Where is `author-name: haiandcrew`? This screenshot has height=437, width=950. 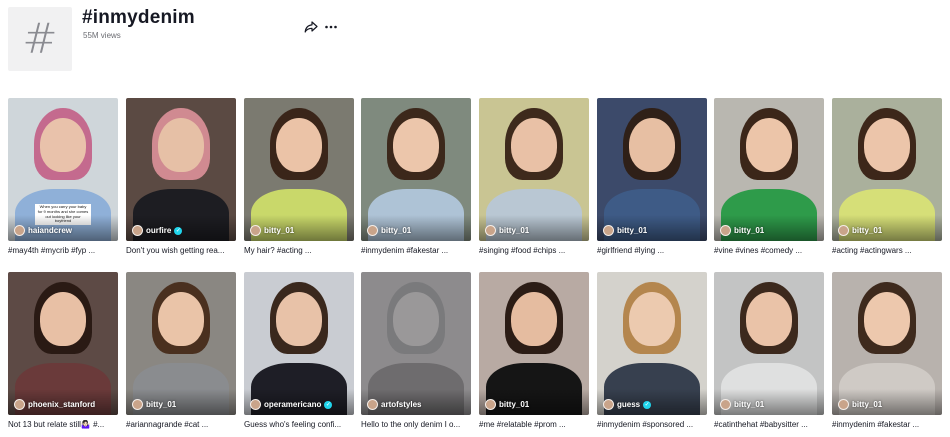 author-name: haiandcrew is located at coordinates (50, 230).